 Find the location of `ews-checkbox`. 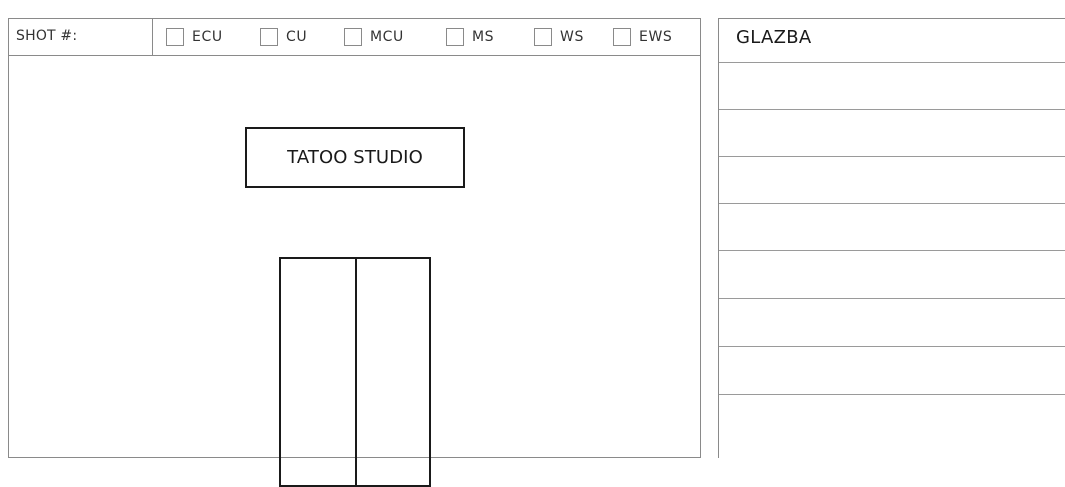

ews-checkbox is located at coordinates (622, 37).